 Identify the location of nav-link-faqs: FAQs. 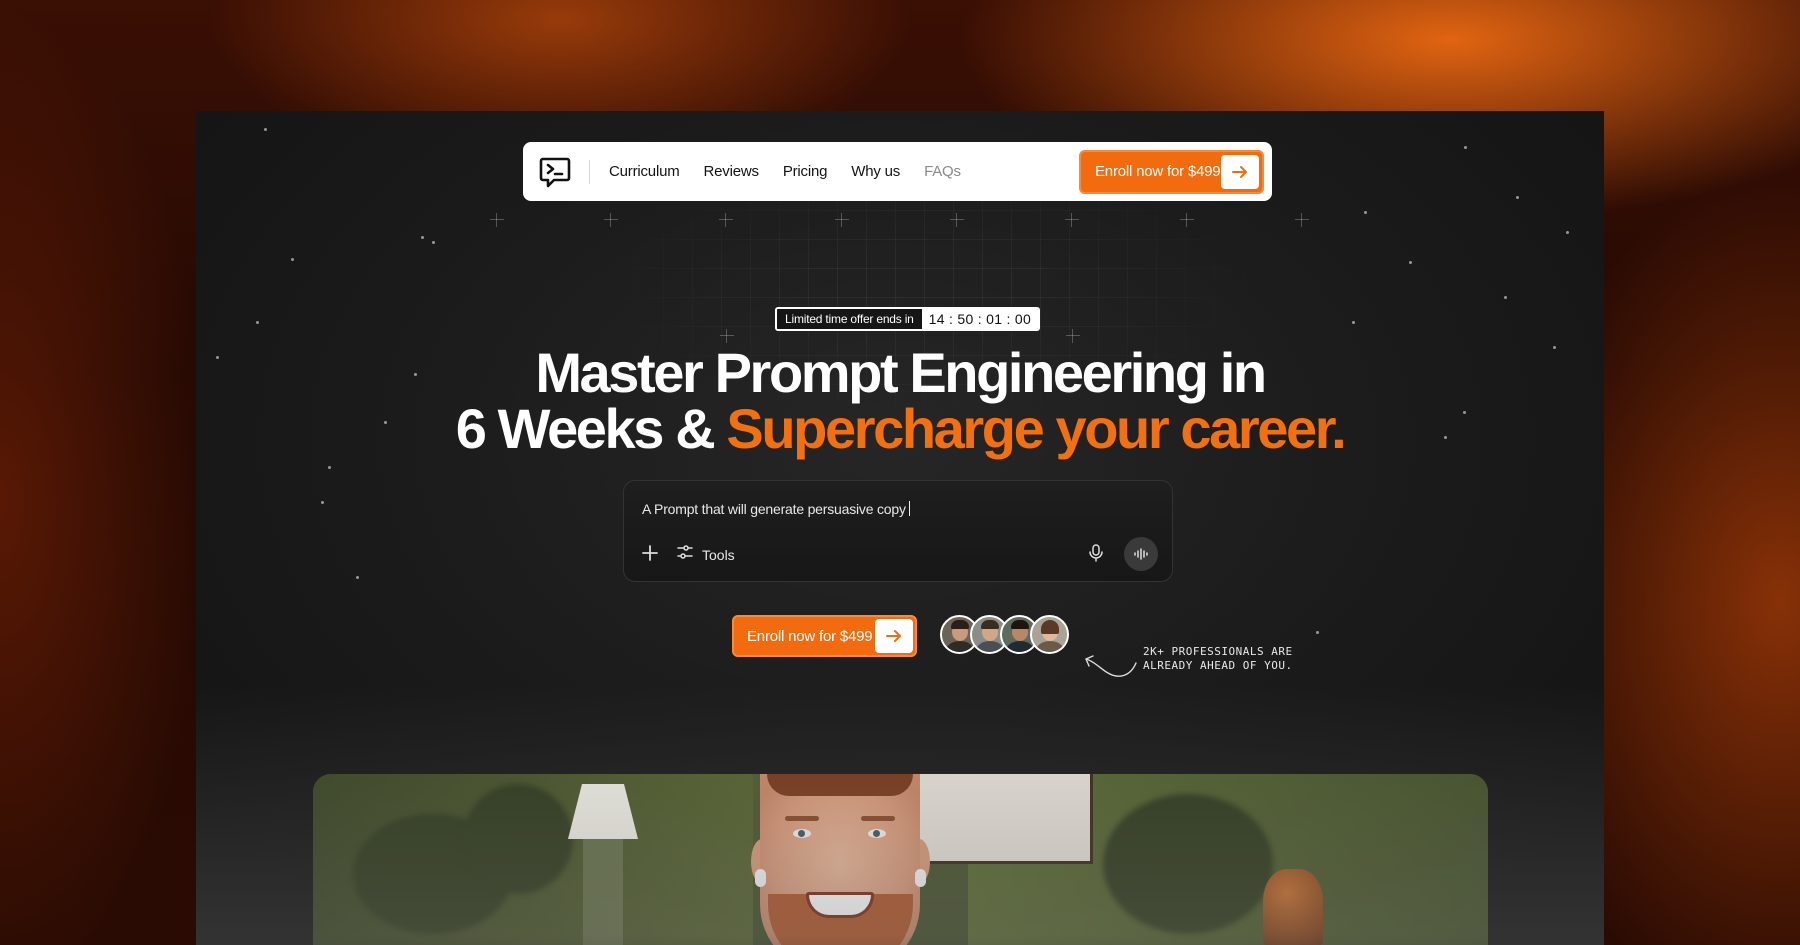
(942, 171).